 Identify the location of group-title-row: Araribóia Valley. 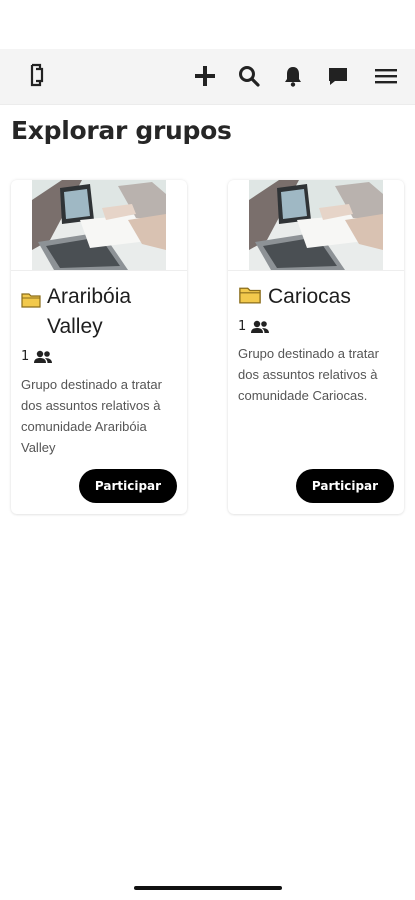
(101, 312).